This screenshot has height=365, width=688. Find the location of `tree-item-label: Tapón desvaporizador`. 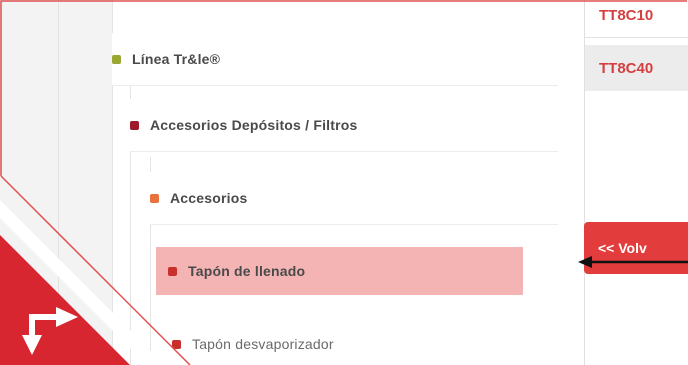

tree-item-label: Tapón desvaporizador is located at coordinates (263, 344).